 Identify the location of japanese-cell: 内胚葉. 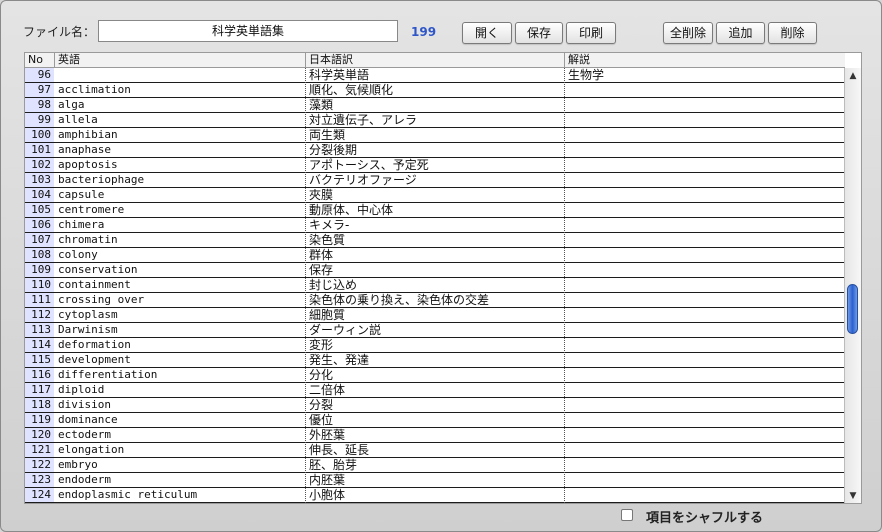
(435, 480).